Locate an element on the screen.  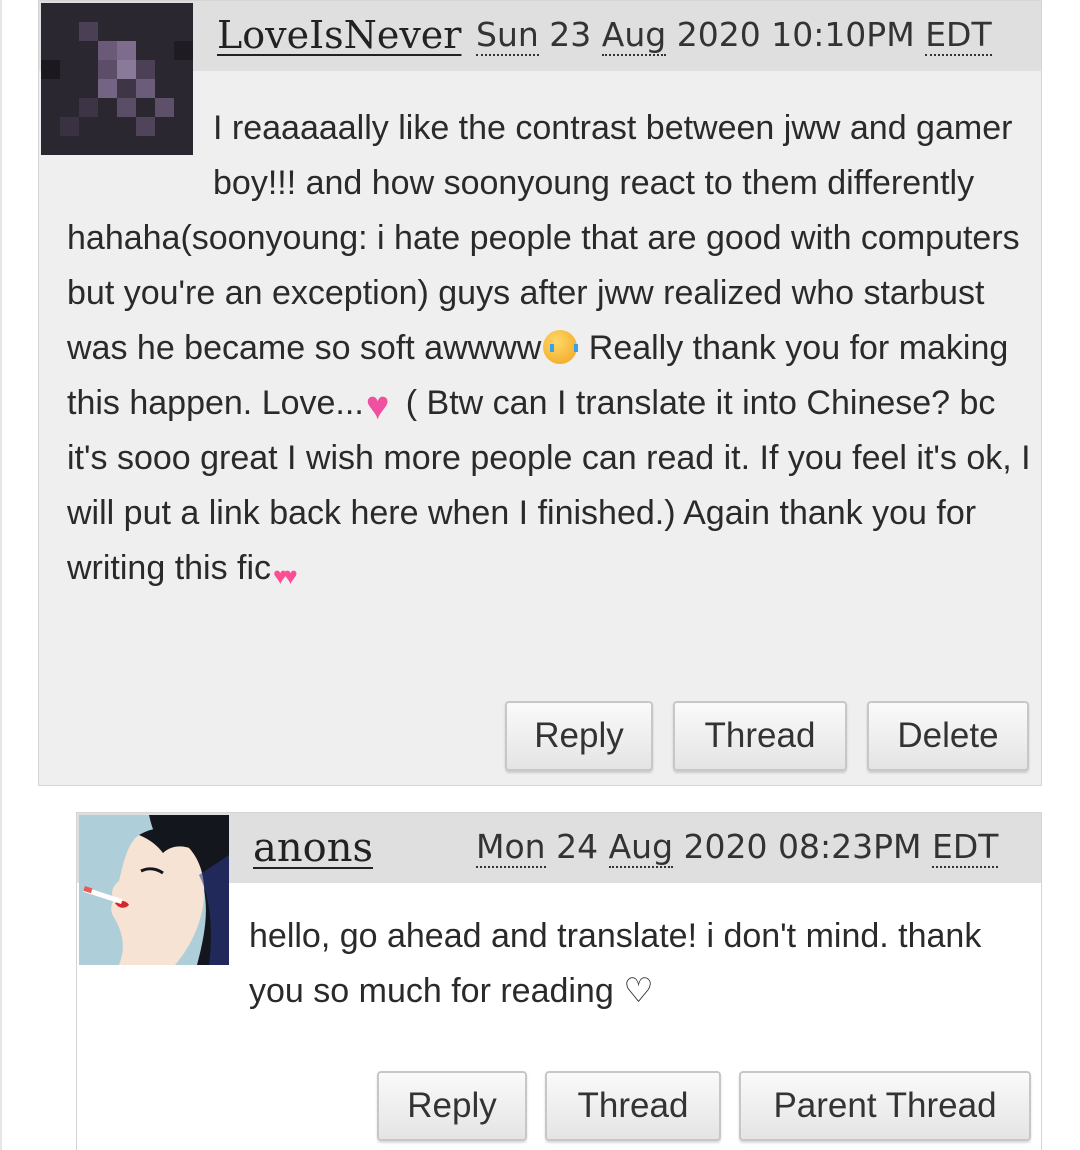
avatar-woman-smoking-icon is located at coordinates (154, 890).